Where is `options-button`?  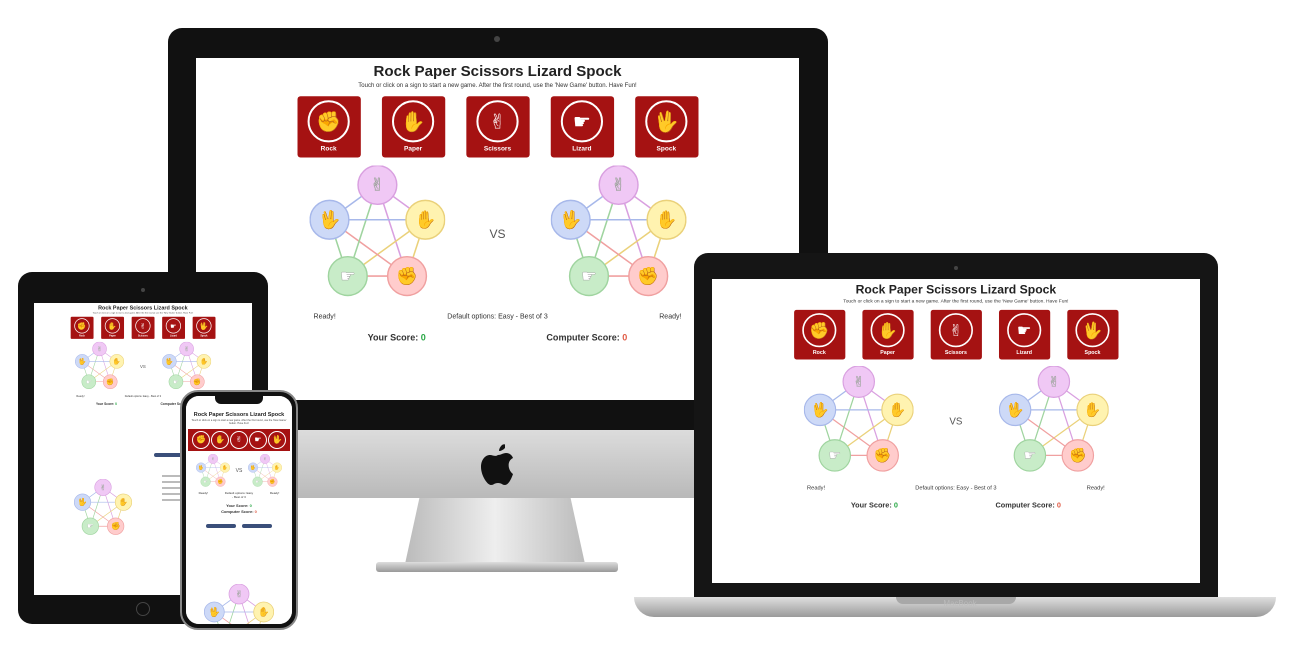 options-button is located at coordinates (257, 526).